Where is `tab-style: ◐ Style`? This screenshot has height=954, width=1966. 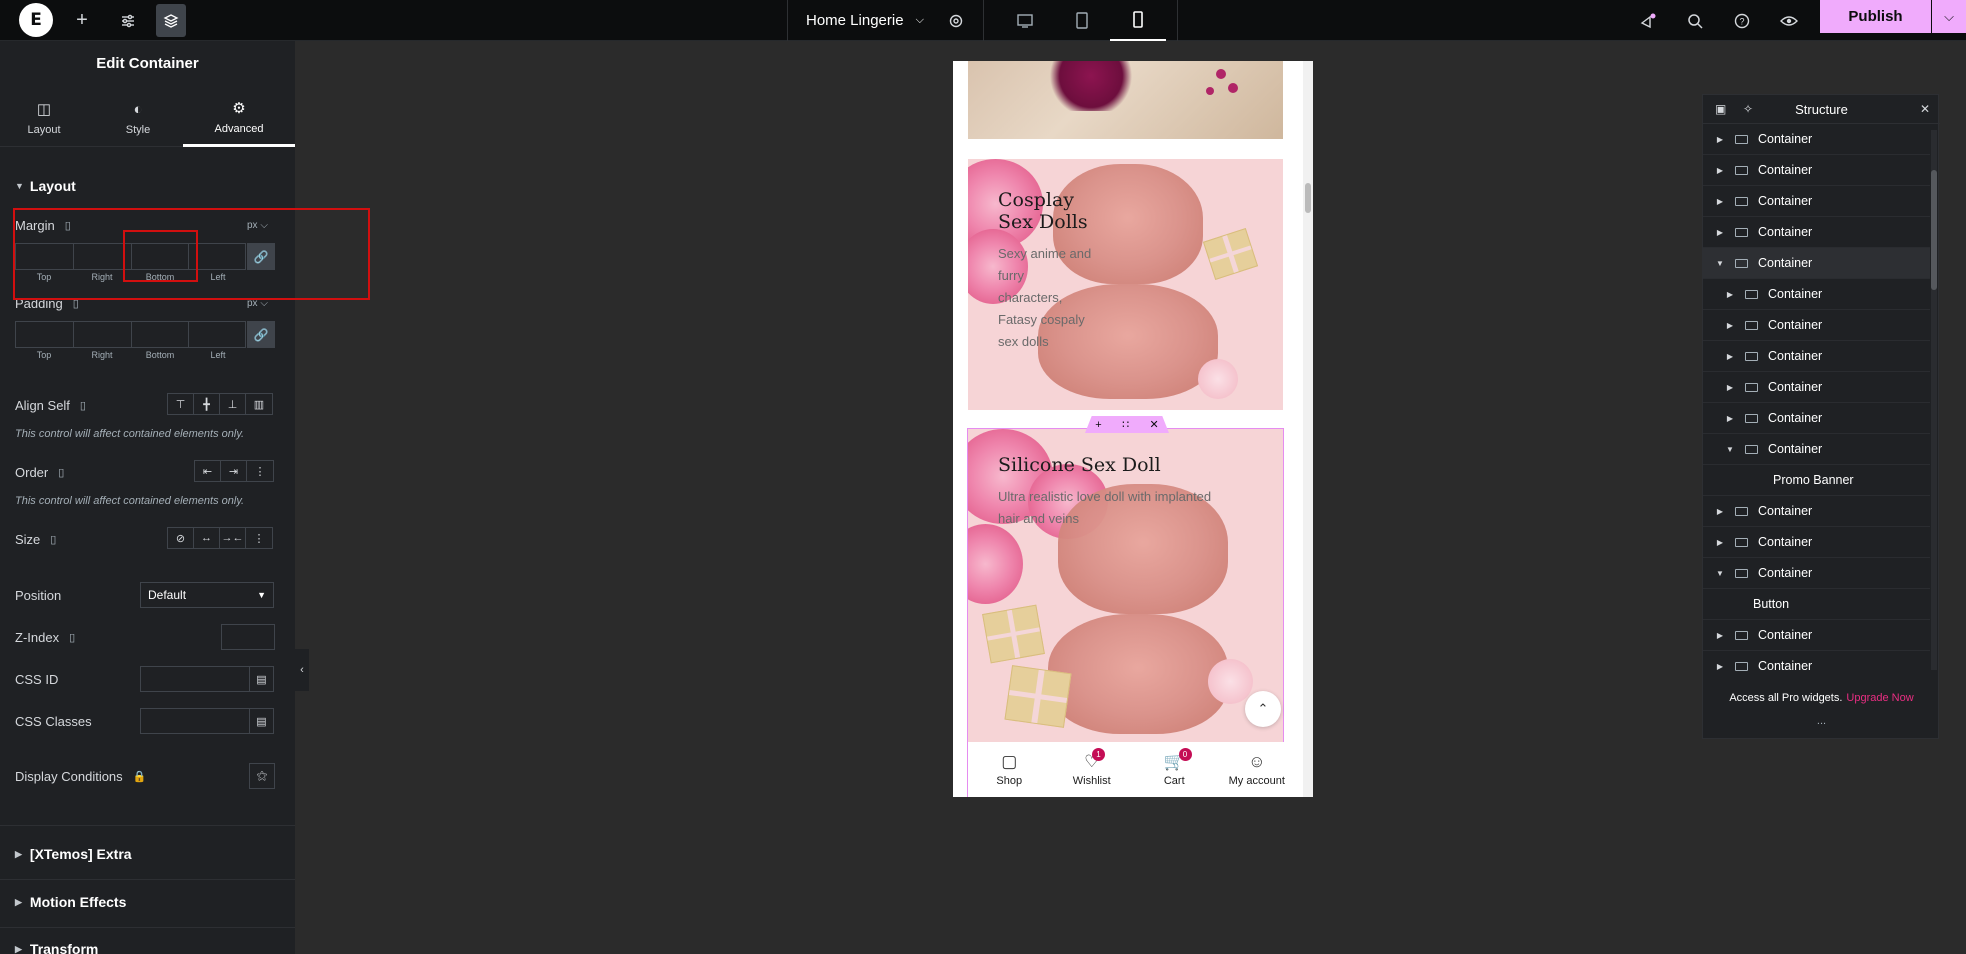
tab-style: ◐ Style is located at coordinates (138, 118).